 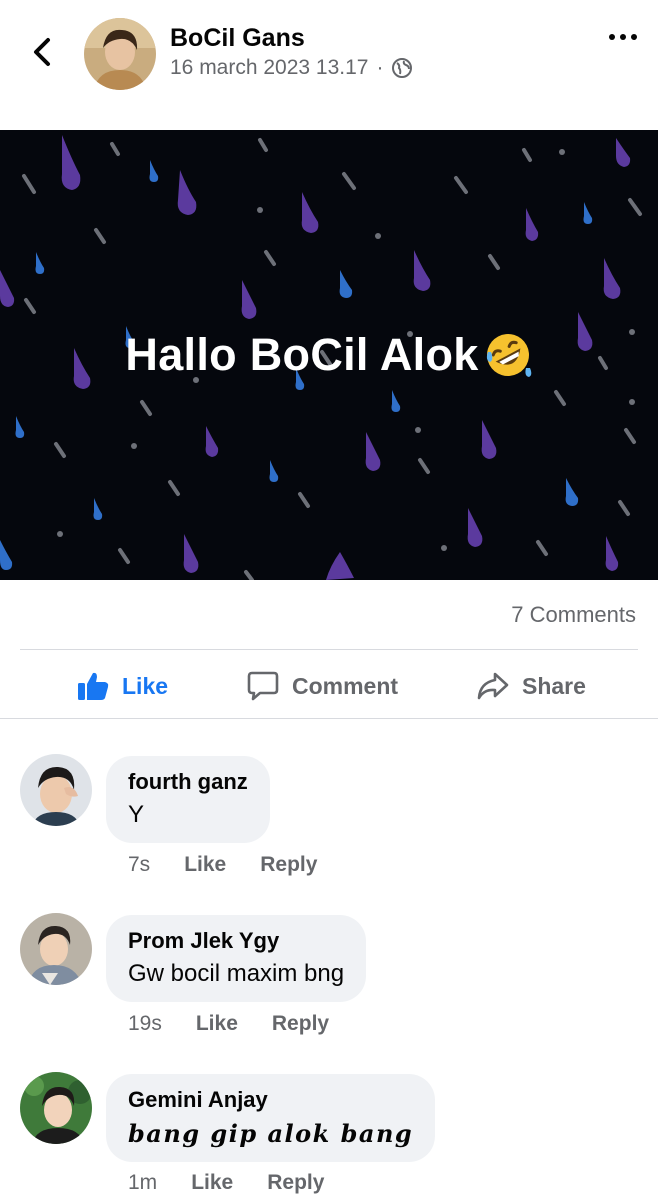 What do you see at coordinates (271, 1118) in the screenshot?
I see `comment-bubble: Gemini Anjay bang gip alok bang` at bounding box center [271, 1118].